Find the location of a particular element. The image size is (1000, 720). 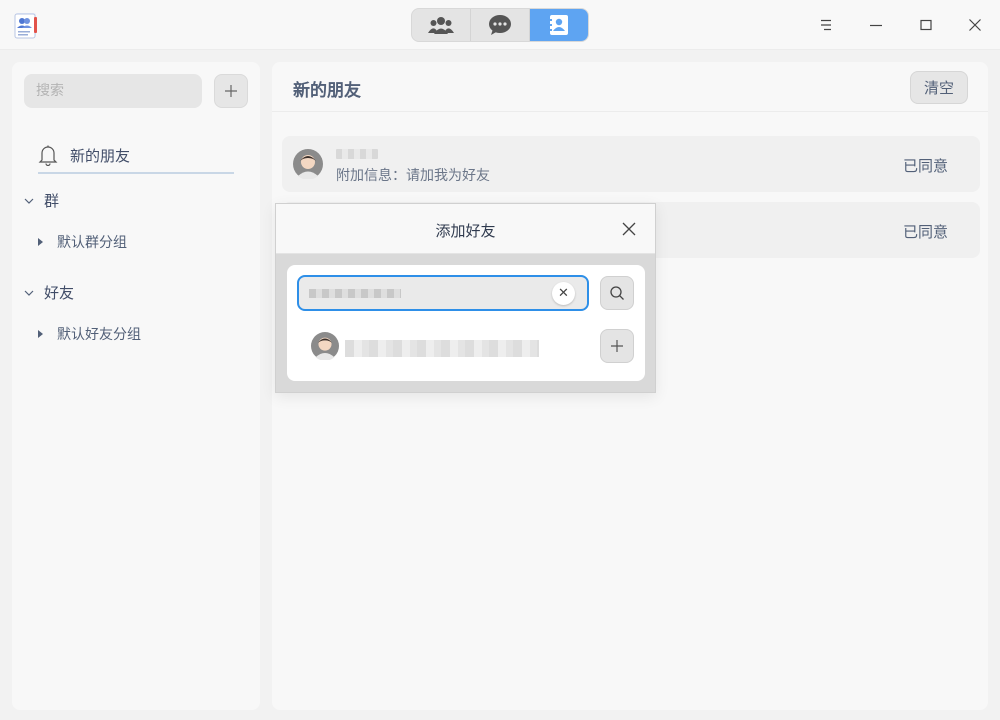

groups-tab is located at coordinates (441, 25).